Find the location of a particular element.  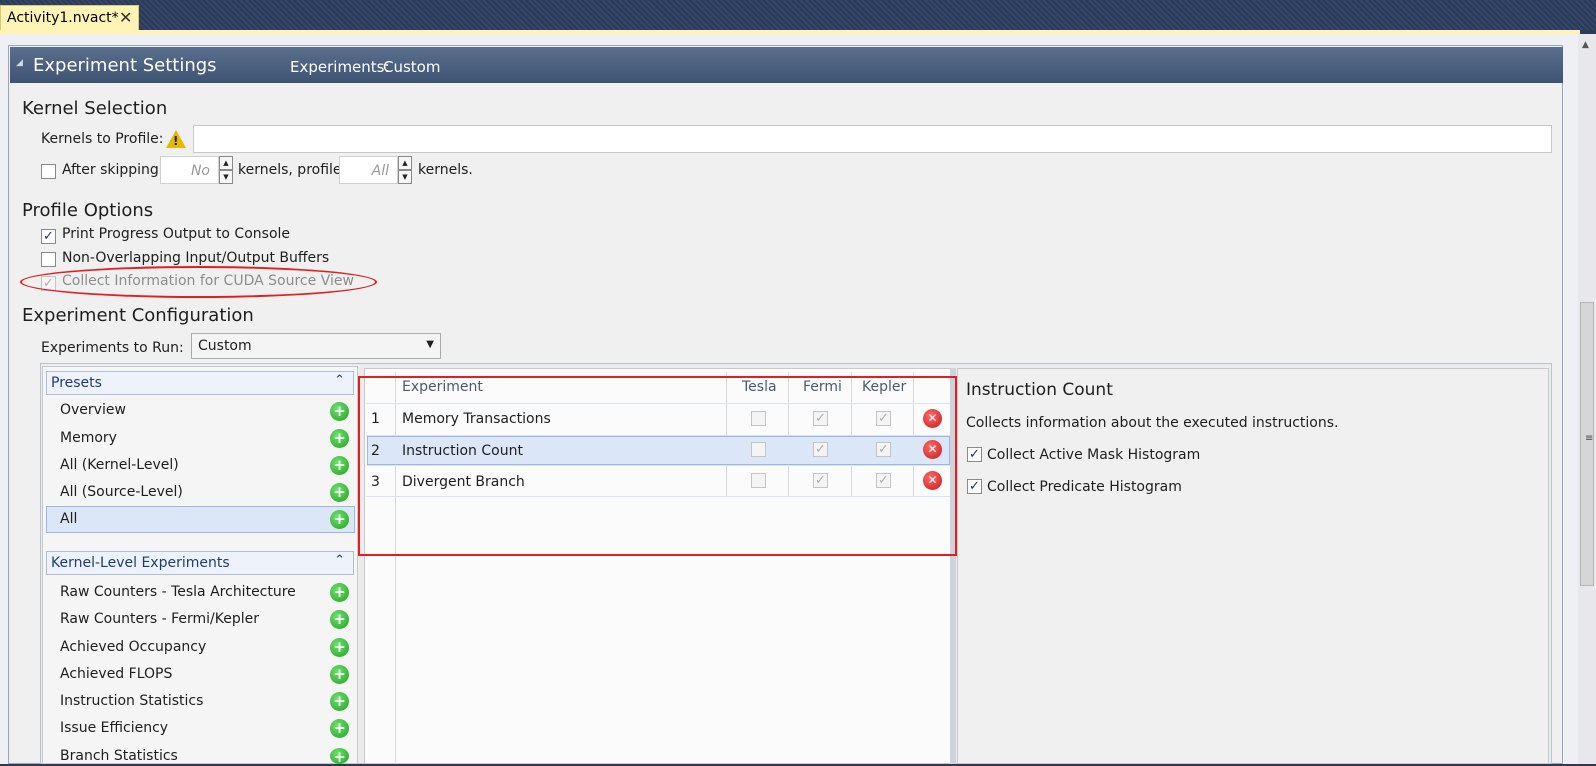

preset-item-all-kernel: All (Kernel-Level) is located at coordinates (119, 465).